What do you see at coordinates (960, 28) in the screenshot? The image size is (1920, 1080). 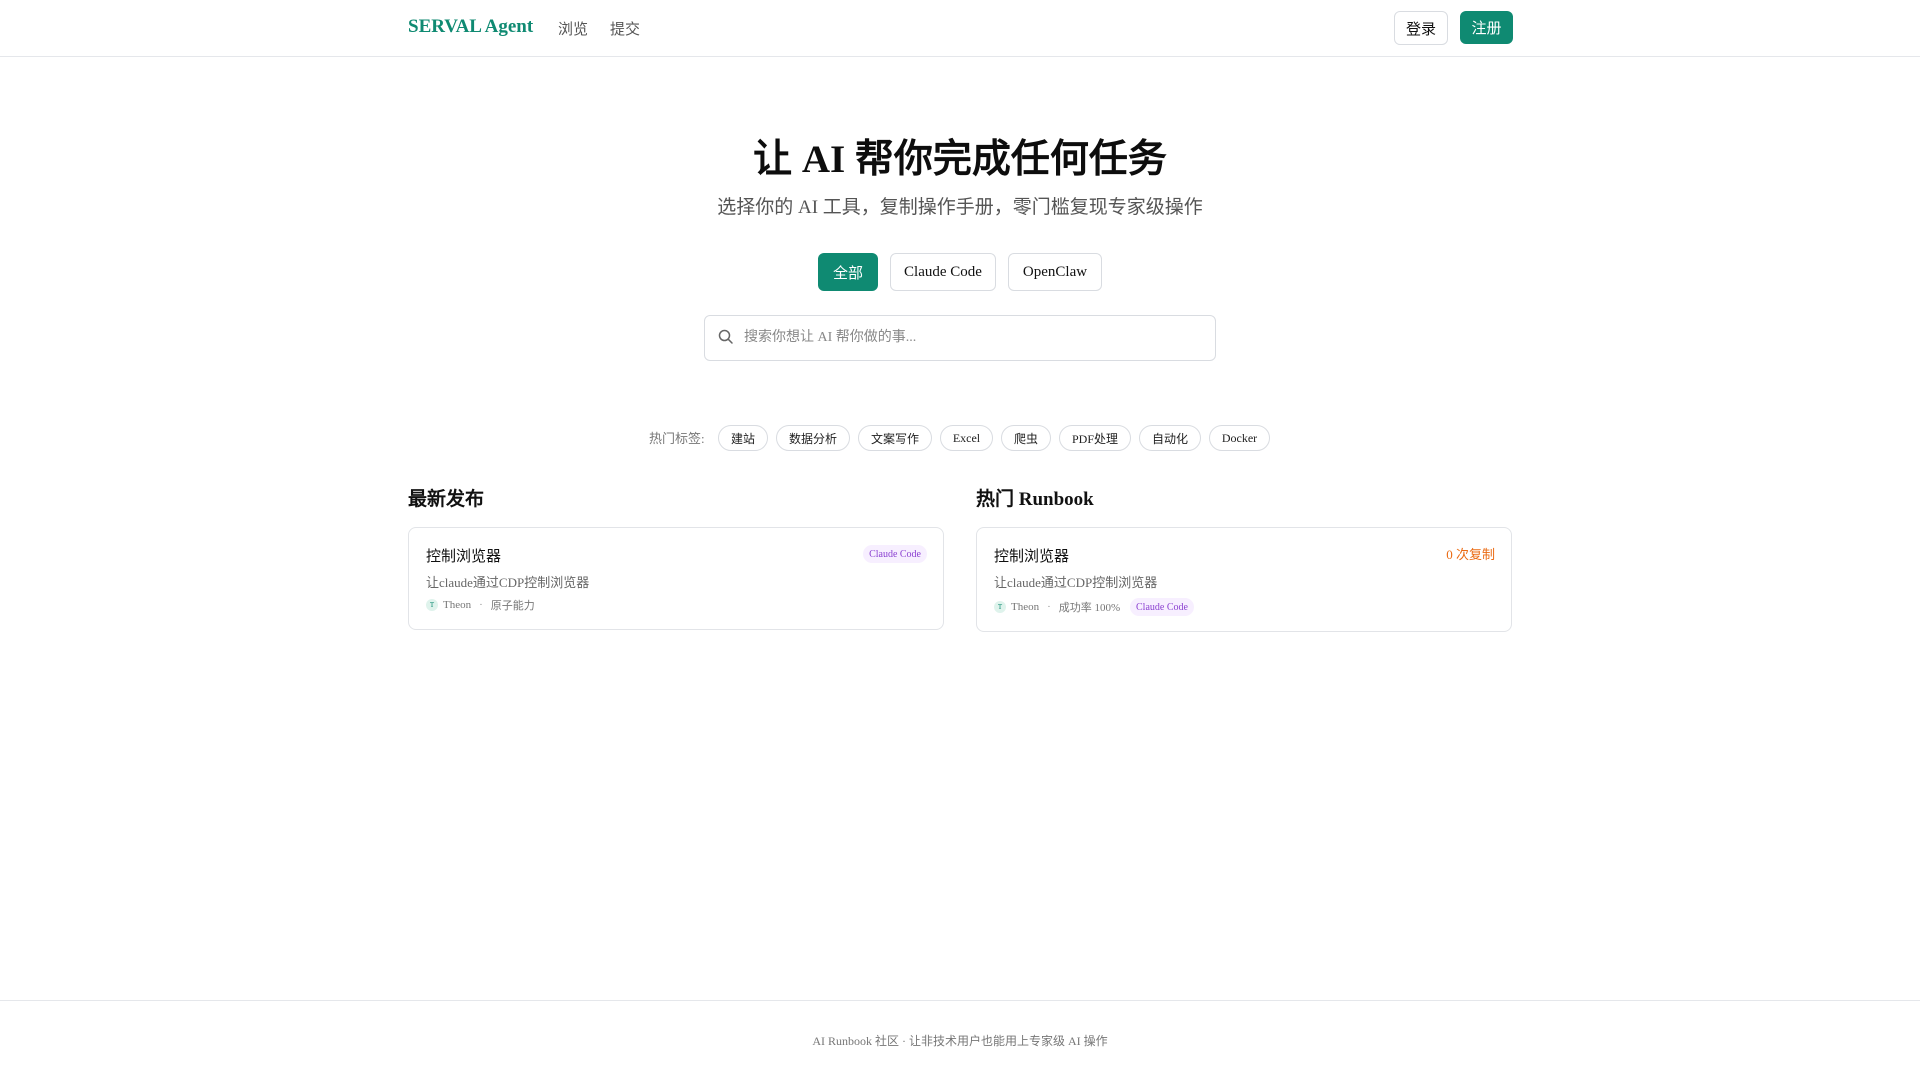 I see `top-navbar: SERVAL Agent 浏览 提交 登录 注册` at bounding box center [960, 28].